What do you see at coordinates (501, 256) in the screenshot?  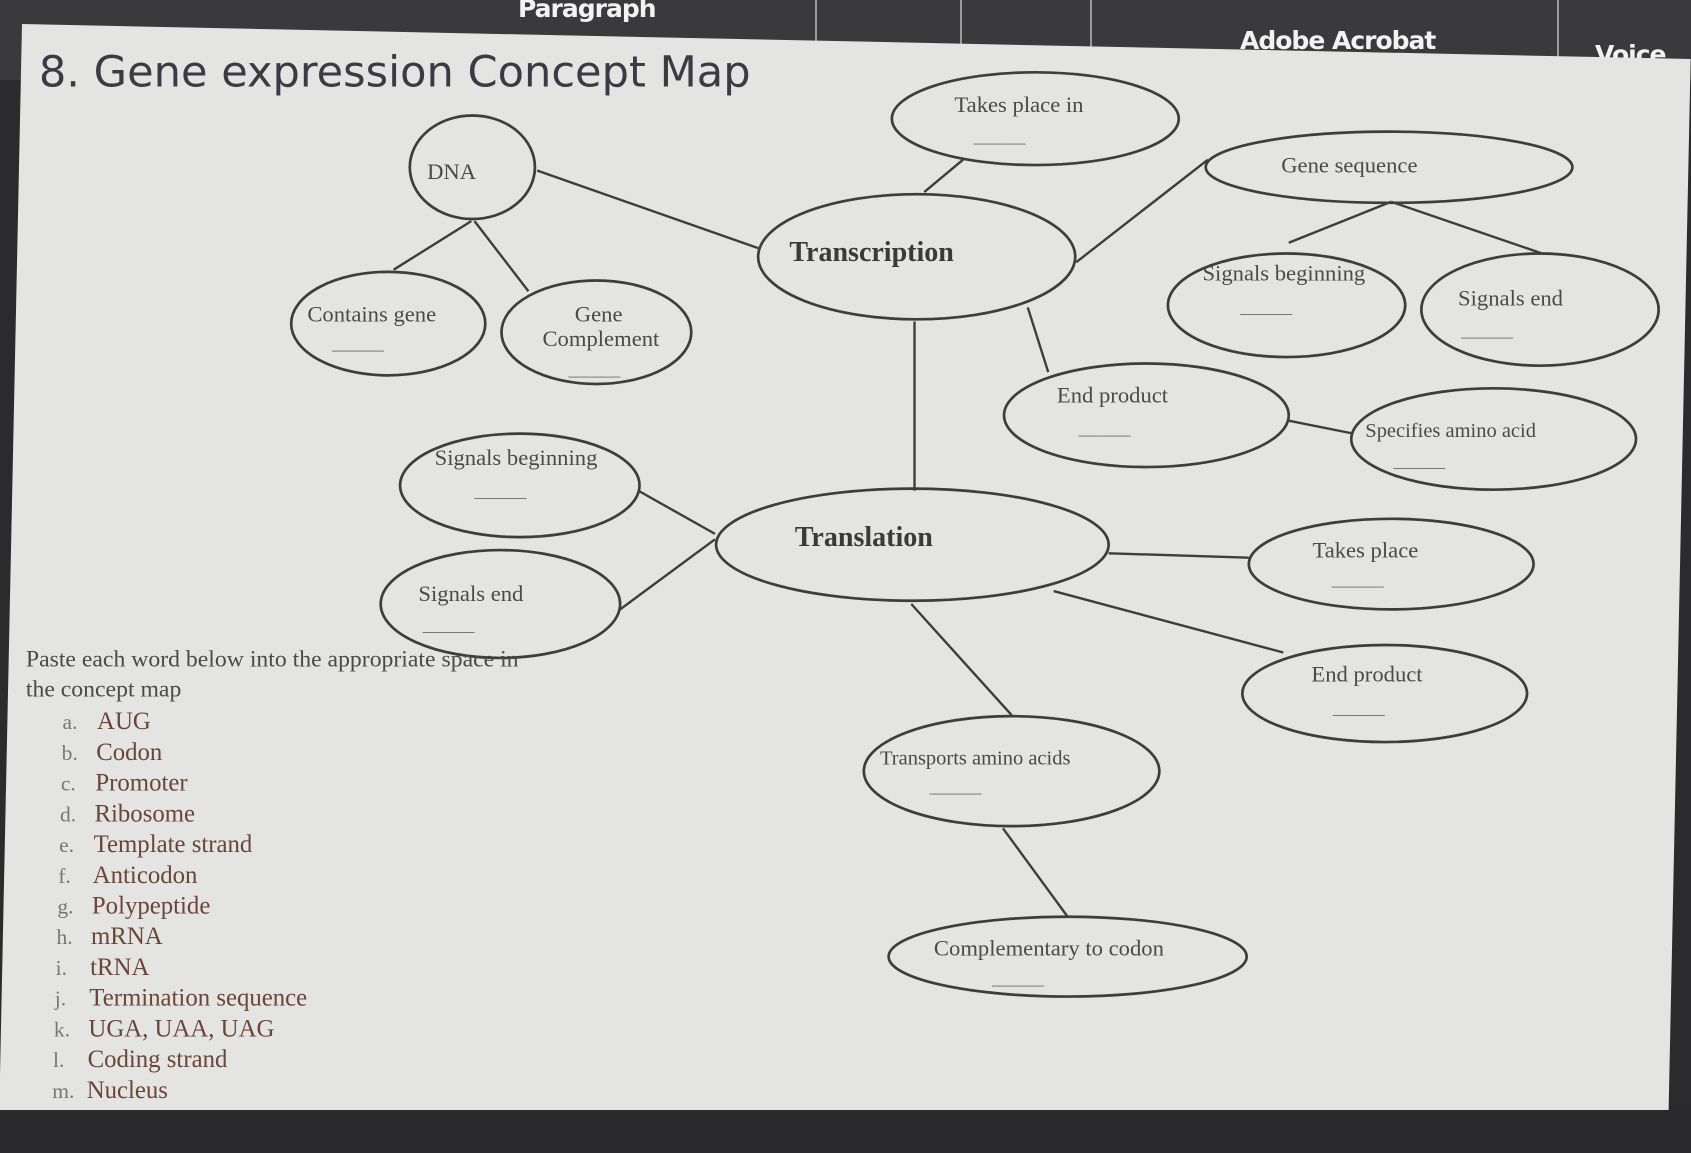 I see `edge-dna-gene-complement` at bounding box center [501, 256].